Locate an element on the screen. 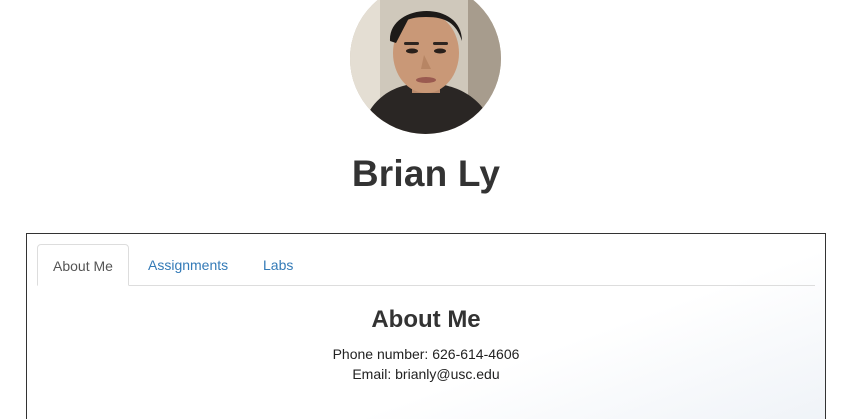 The width and height of the screenshot is (852, 419). phone-label: Phone number: is located at coordinates (380, 354).